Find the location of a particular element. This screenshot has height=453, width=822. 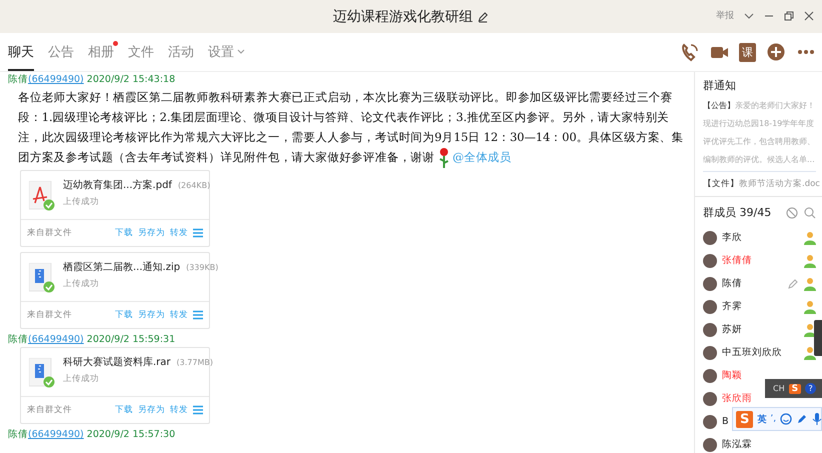

member-name: 李欣 is located at coordinates (732, 237).